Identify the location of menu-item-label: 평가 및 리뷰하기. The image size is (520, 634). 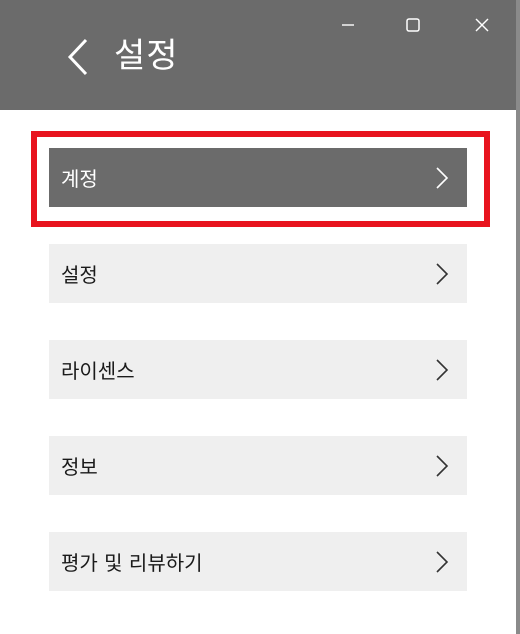
(132, 563).